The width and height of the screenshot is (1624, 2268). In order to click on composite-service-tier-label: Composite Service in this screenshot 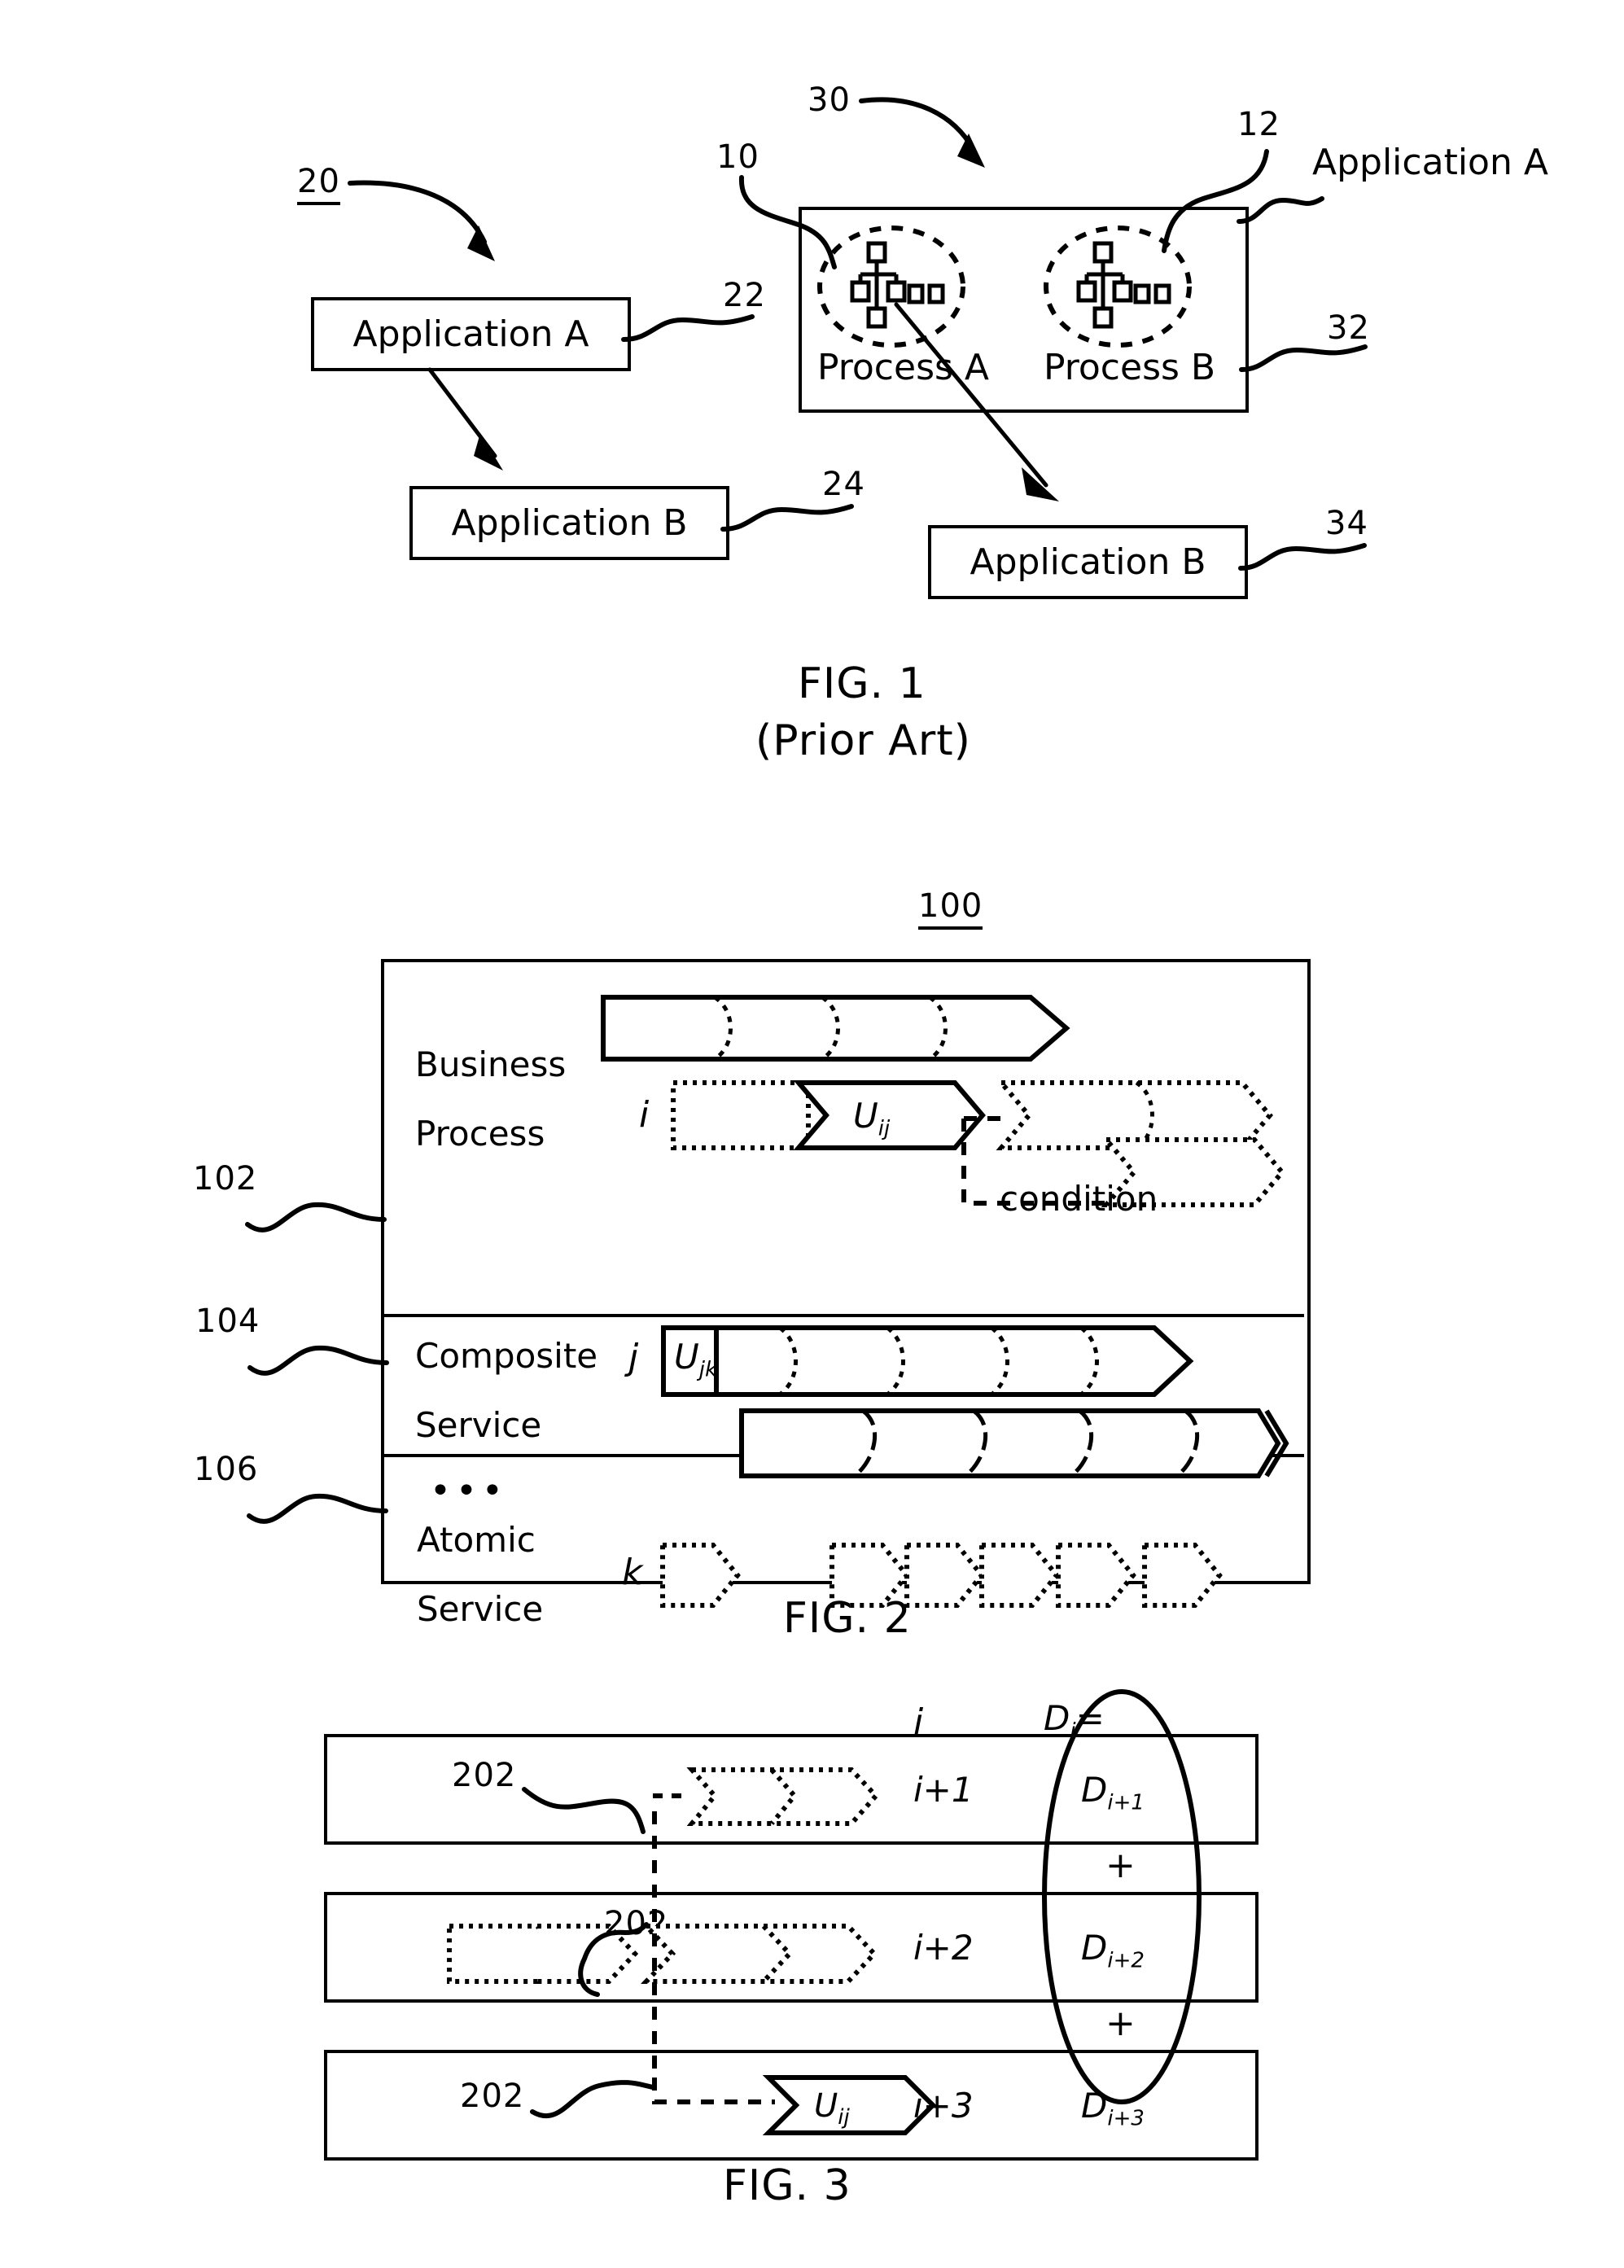, I will do `click(506, 1390)`.